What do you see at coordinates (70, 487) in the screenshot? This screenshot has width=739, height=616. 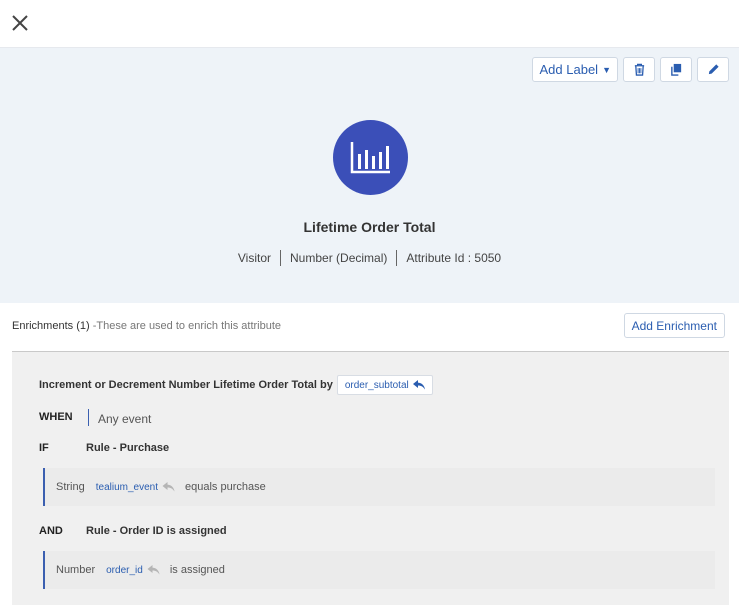 I see `condition-type: String` at bounding box center [70, 487].